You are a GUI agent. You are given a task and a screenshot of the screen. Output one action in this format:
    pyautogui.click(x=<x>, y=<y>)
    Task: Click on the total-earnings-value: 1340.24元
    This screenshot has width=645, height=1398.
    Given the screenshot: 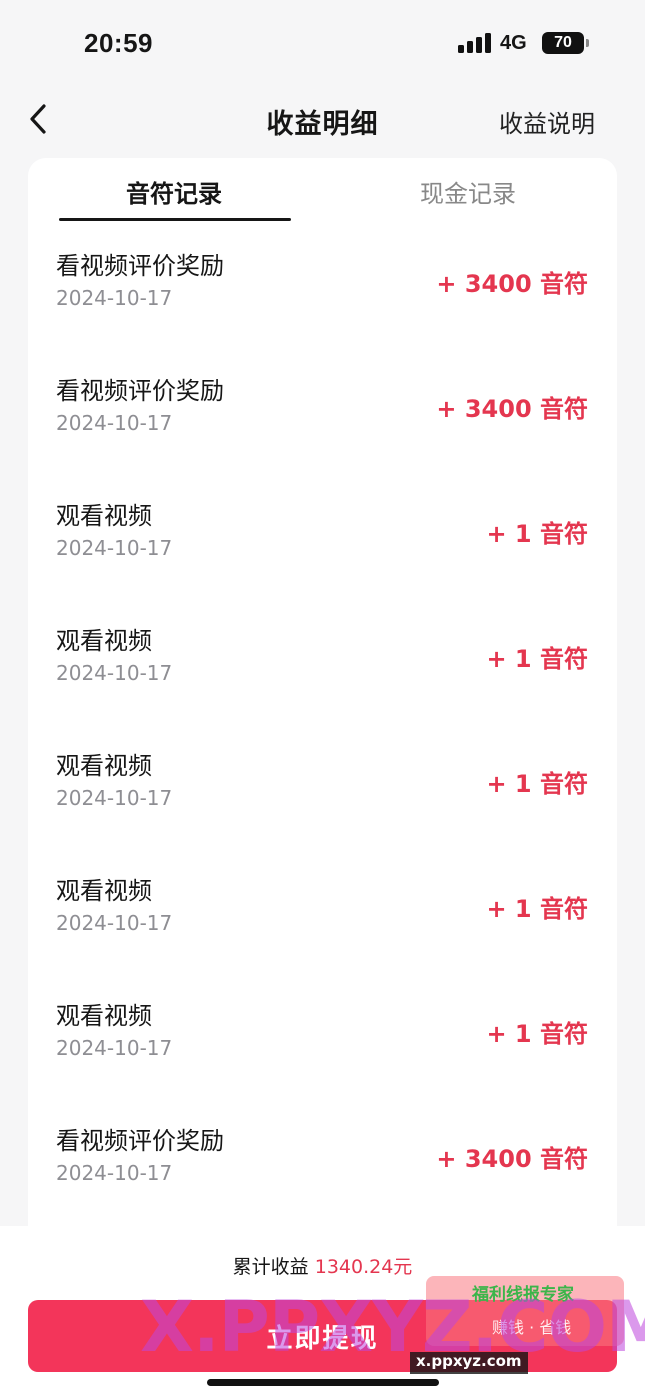 What is the action you would take?
    pyautogui.click(x=363, y=1267)
    